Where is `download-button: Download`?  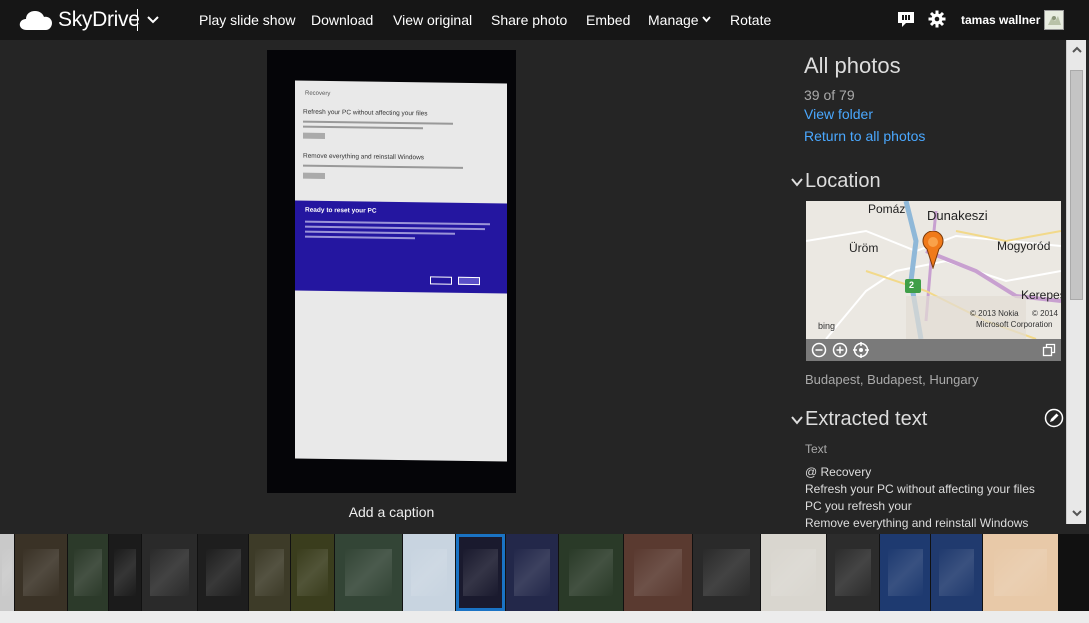
download-button: Download is located at coordinates (342, 20).